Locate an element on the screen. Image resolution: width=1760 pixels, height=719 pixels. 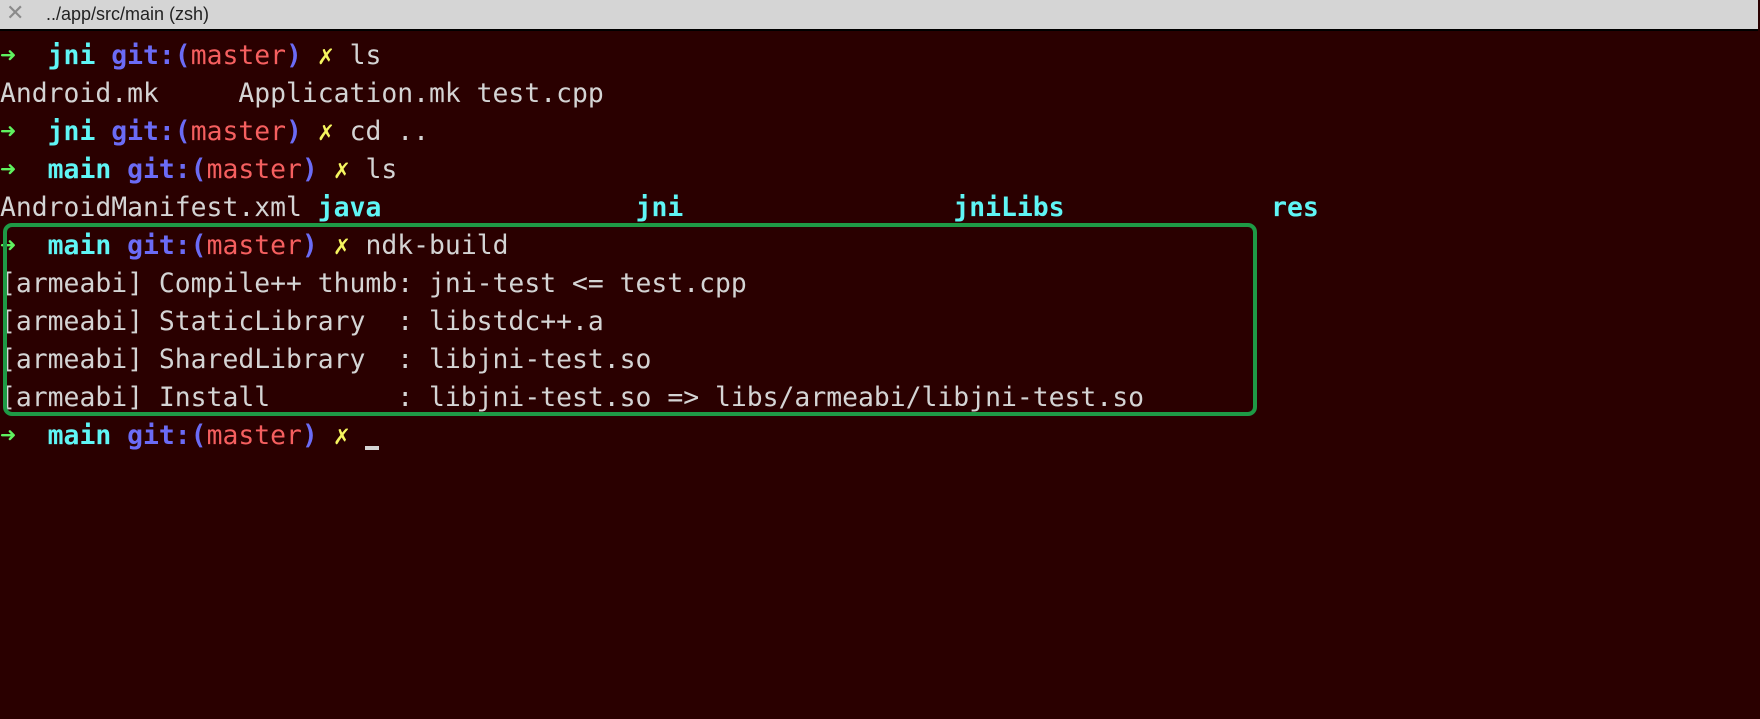
window-title: ../app/src/main (zsh) is located at coordinates (128, 14).